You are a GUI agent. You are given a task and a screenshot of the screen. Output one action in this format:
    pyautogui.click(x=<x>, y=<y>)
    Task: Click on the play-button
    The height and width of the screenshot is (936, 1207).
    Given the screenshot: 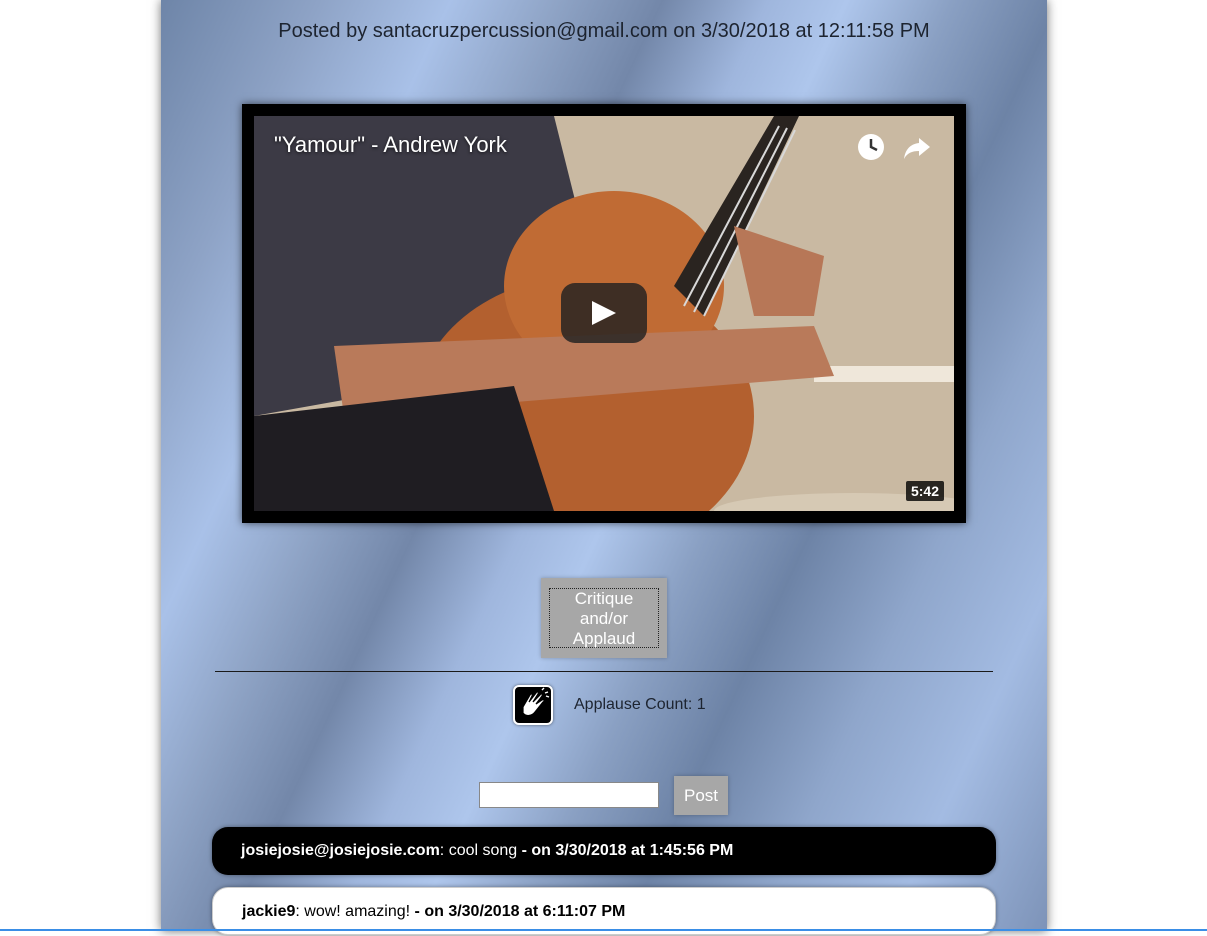 What is the action you would take?
    pyautogui.click(x=604, y=313)
    